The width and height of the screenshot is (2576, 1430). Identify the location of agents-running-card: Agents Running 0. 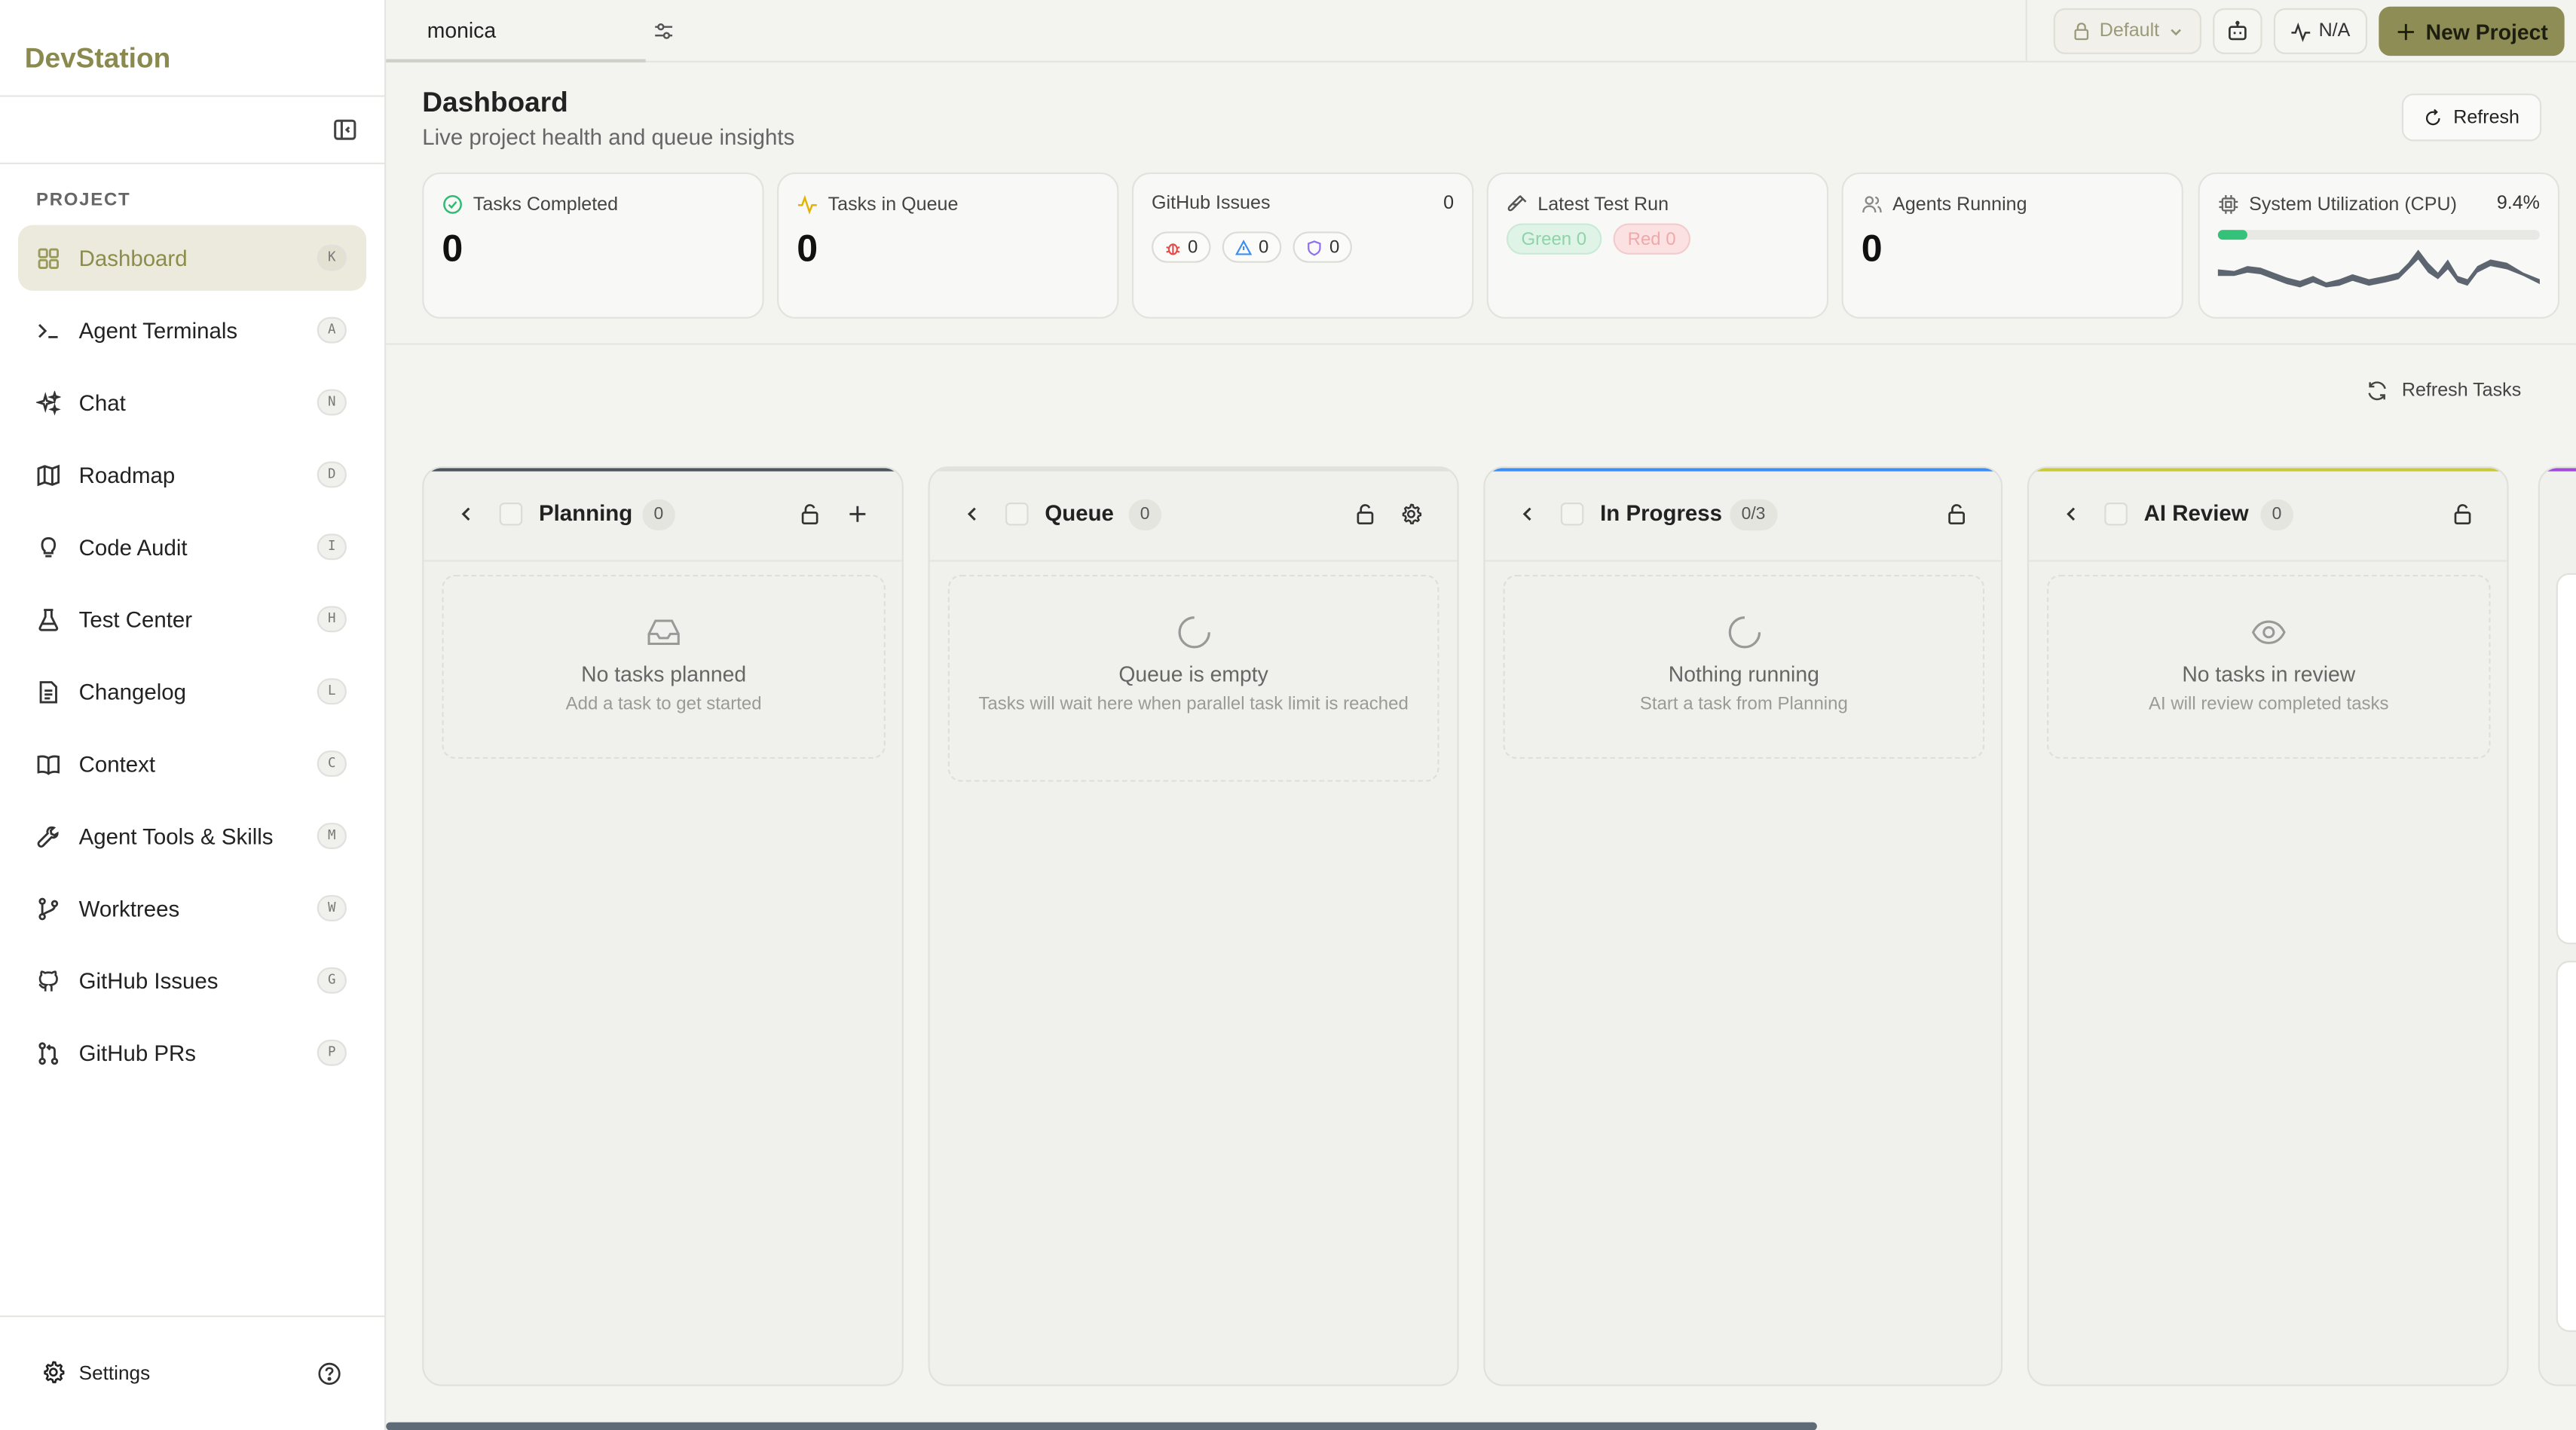
(2012, 246).